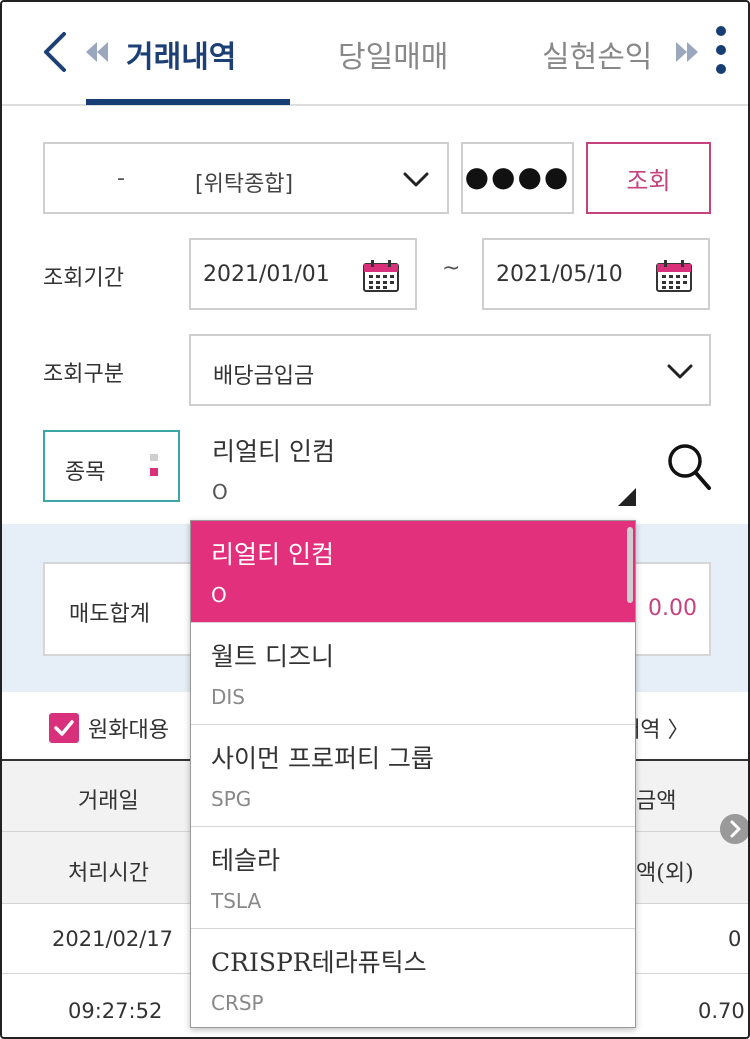 Image resolution: width=750 pixels, height=1039 pixels. I want to click on search-icon, so click(689, 467).